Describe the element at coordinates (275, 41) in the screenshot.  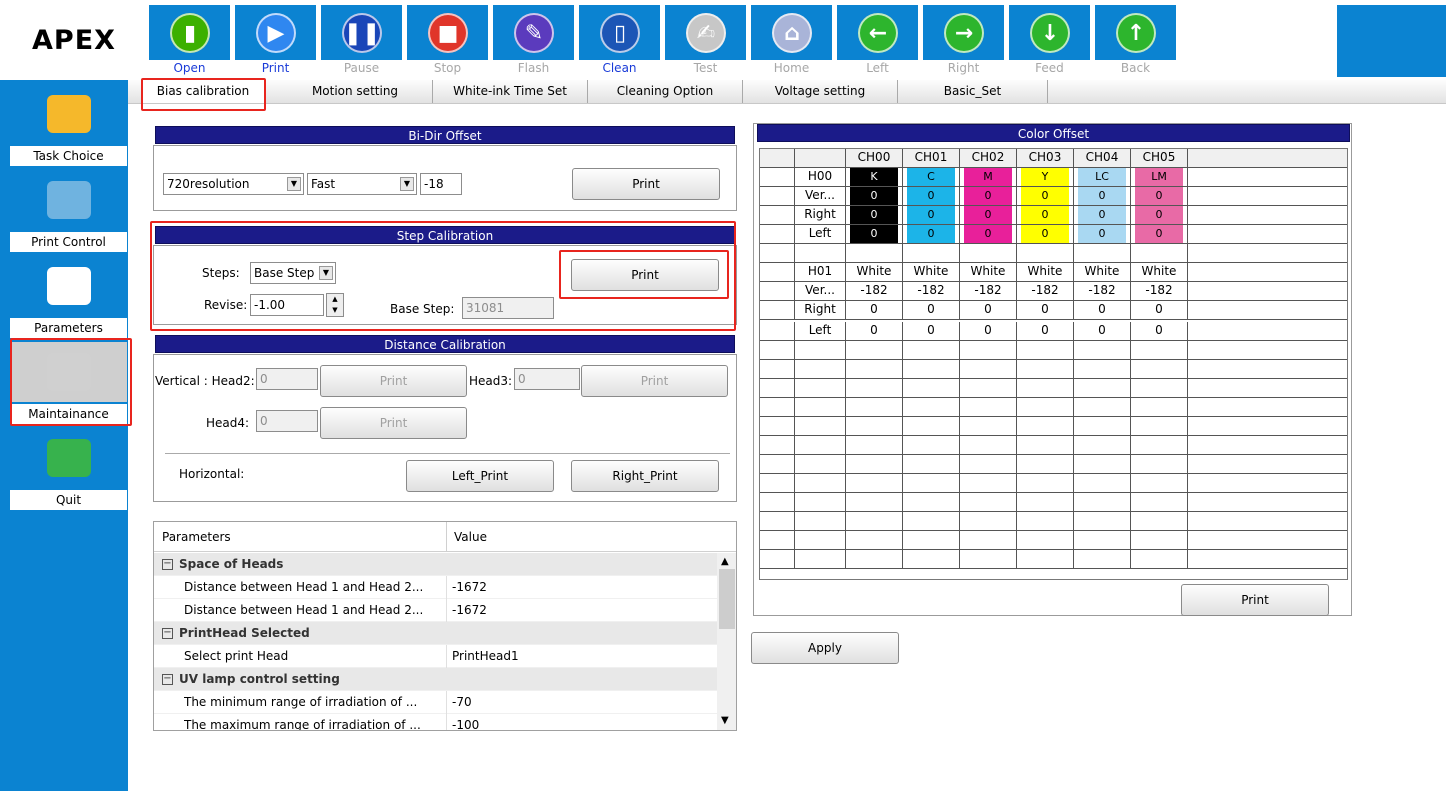
I see `print-toolbar-button: ▶ Print` at that location.